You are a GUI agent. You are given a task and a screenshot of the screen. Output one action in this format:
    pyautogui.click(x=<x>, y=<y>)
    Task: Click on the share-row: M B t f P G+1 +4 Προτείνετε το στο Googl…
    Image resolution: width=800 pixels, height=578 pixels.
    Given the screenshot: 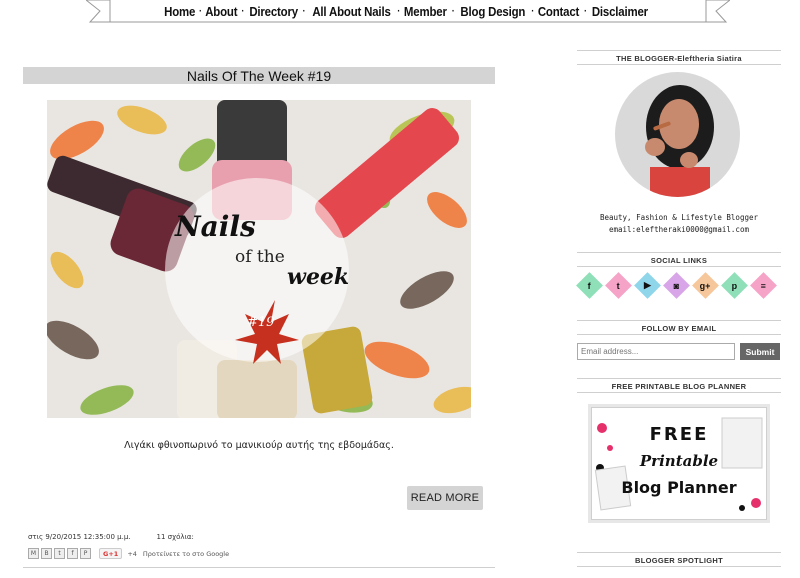 What is the action you would take?
    pyautogui.click(x=128, y=553)
    